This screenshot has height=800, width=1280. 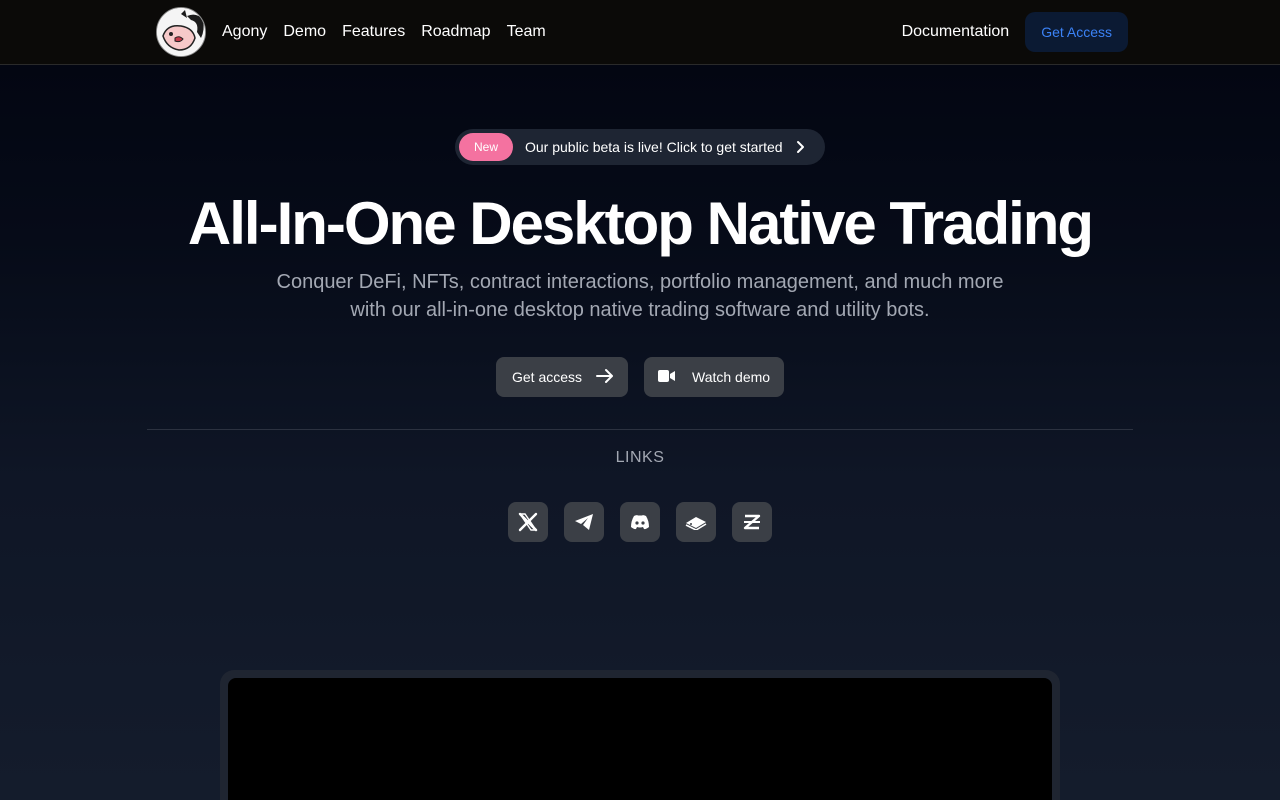 What do you see at coordinates (800, 147) in the screenshot?
I see `chevron-right-icon` at bounding box center [800, 147].